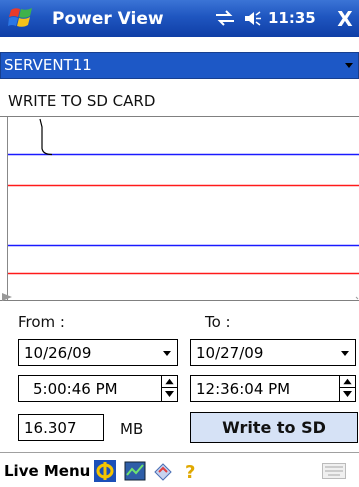 The width and height of the screenshot is (359, 487). What do you see at coordinates (132, 429) in the screenshot?
I see `size-unit-label: MB` at bounding box center [132, 429].